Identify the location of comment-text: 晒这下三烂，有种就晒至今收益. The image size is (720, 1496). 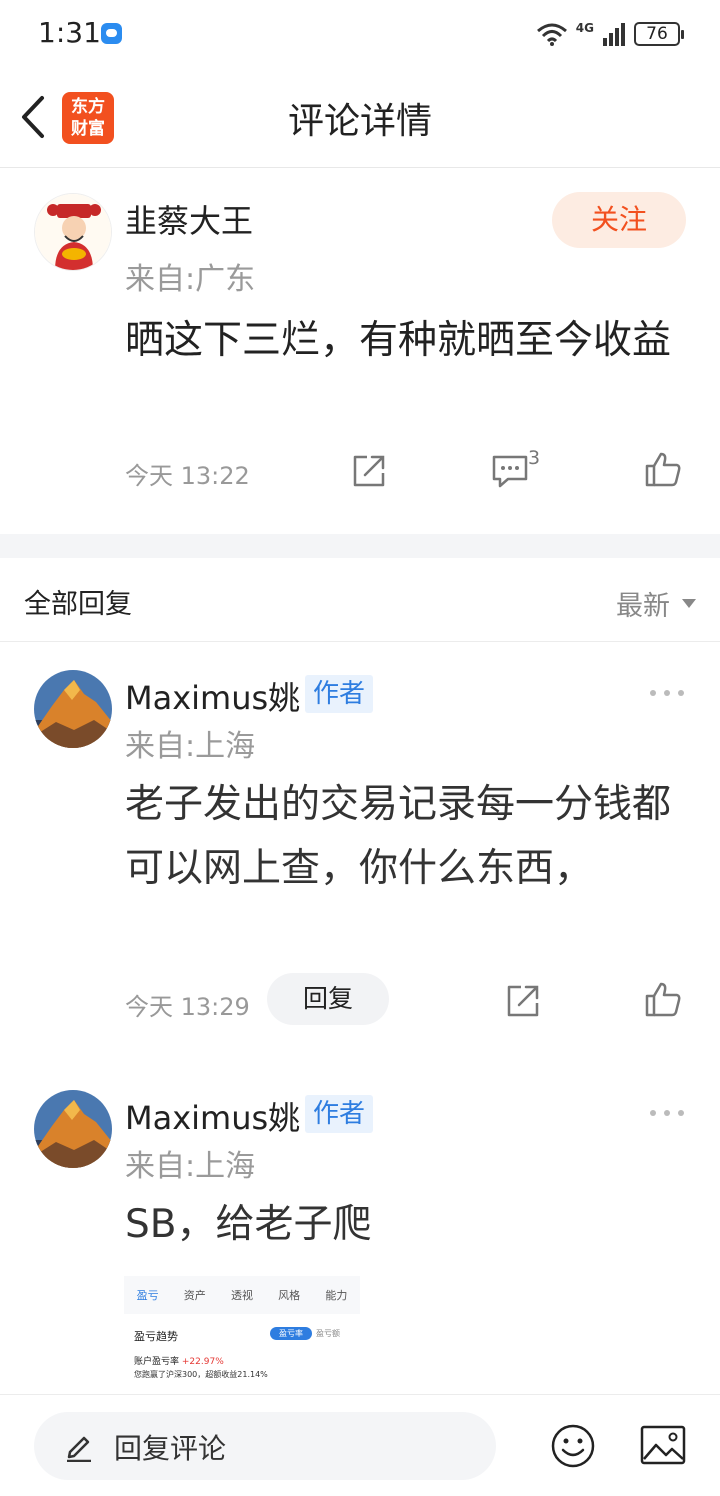
(398, 340).